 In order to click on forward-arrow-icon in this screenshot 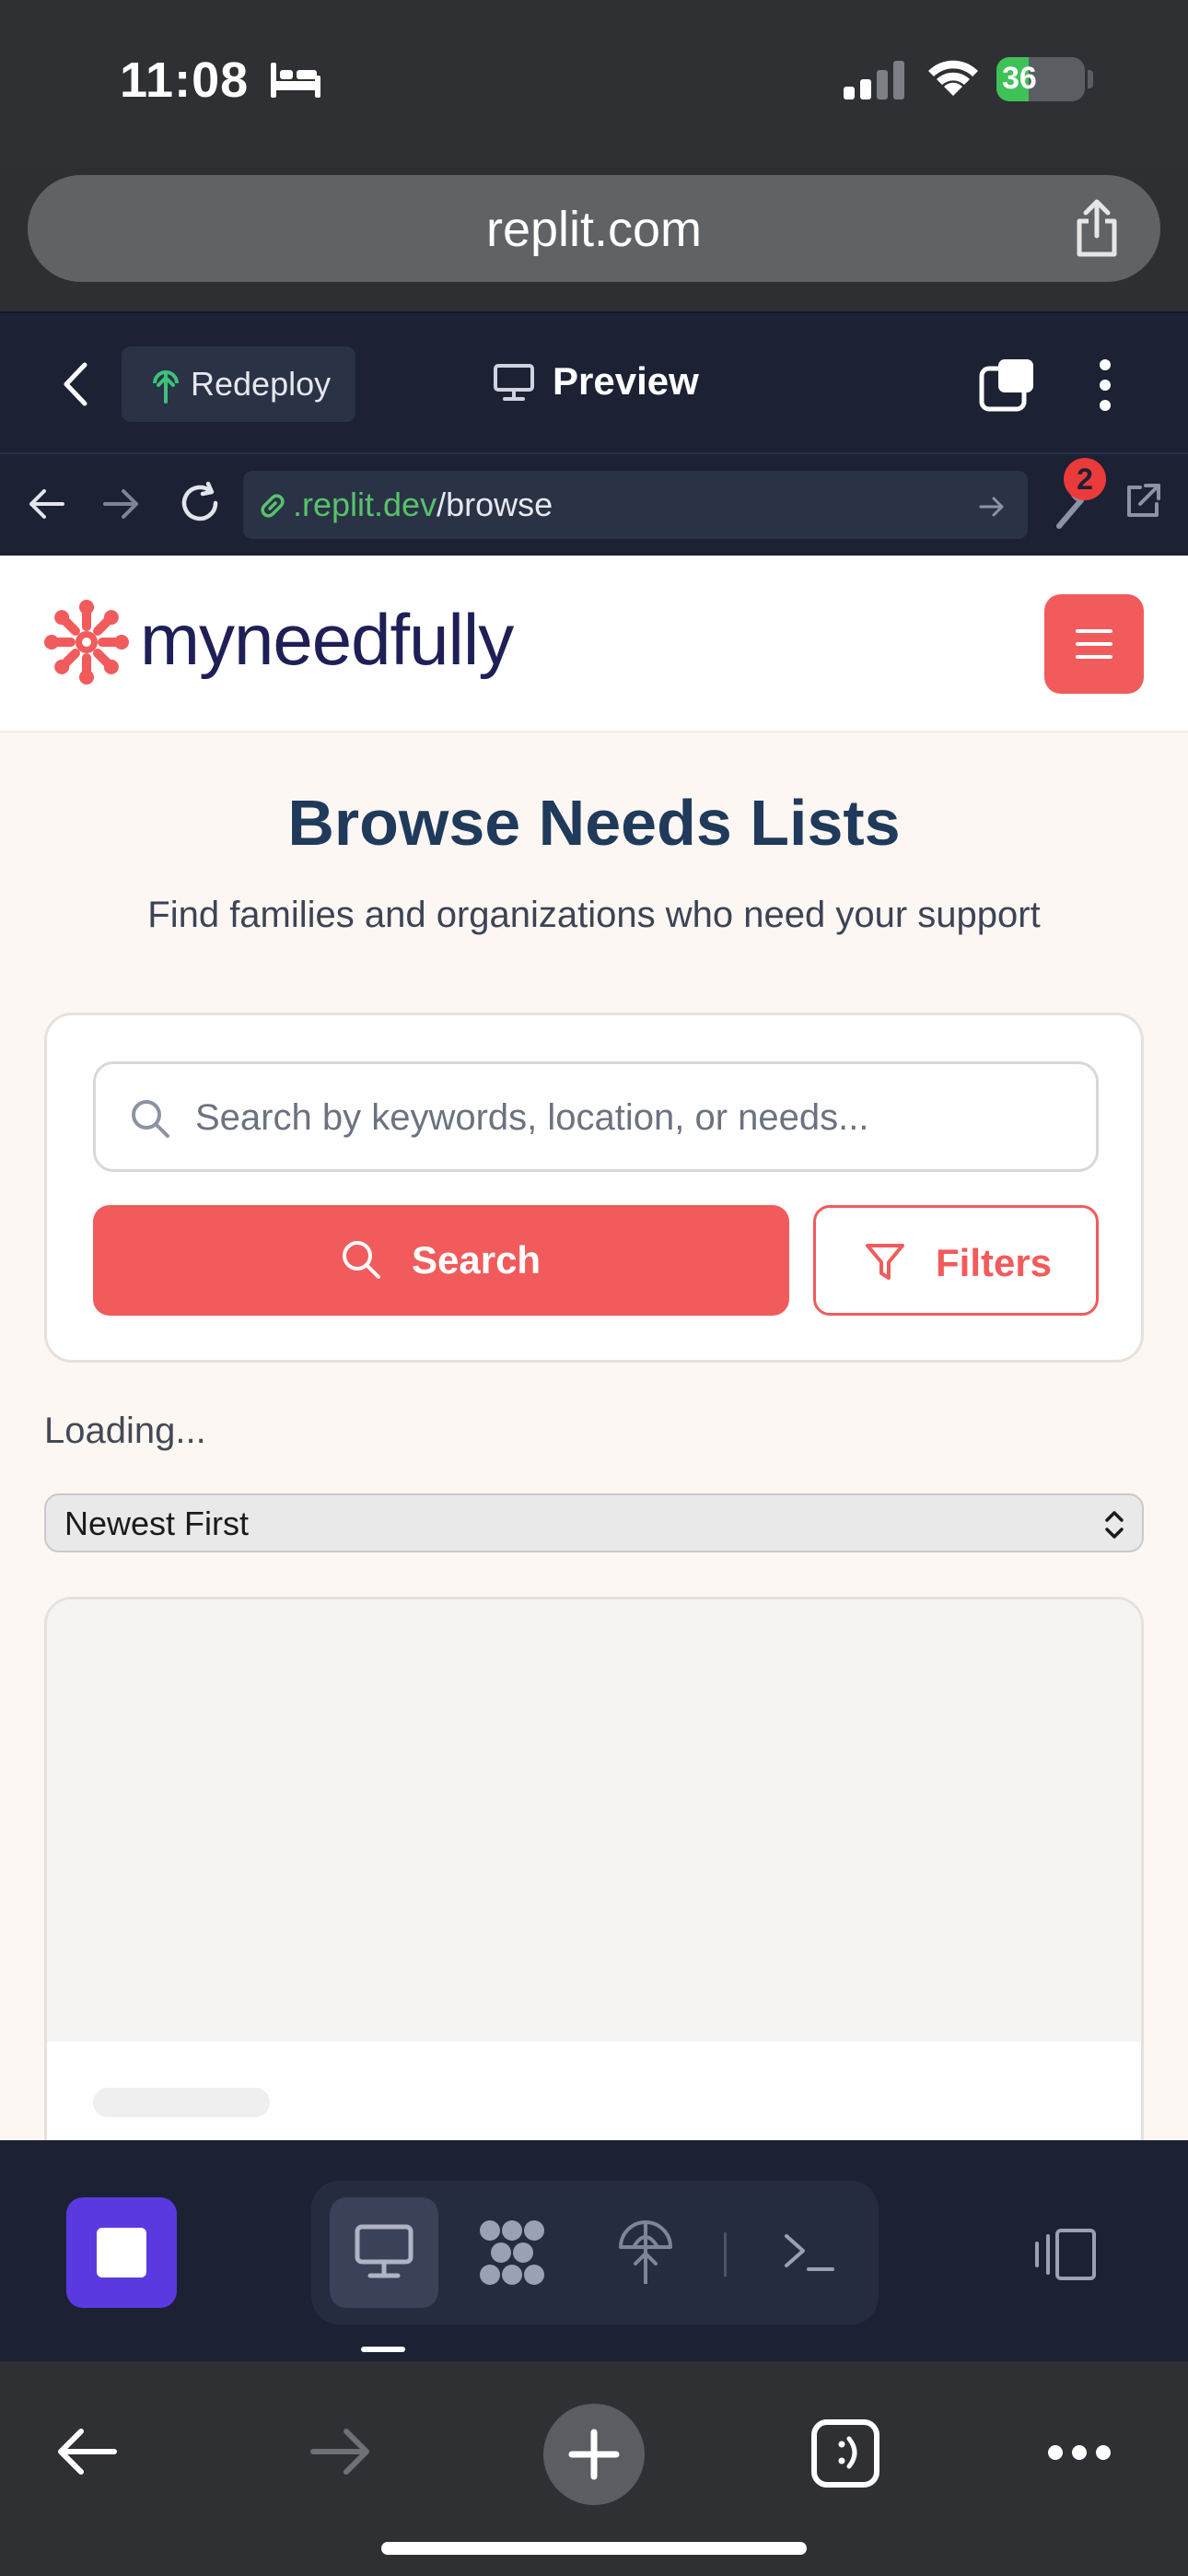, I will do `click(341, 2451)`.